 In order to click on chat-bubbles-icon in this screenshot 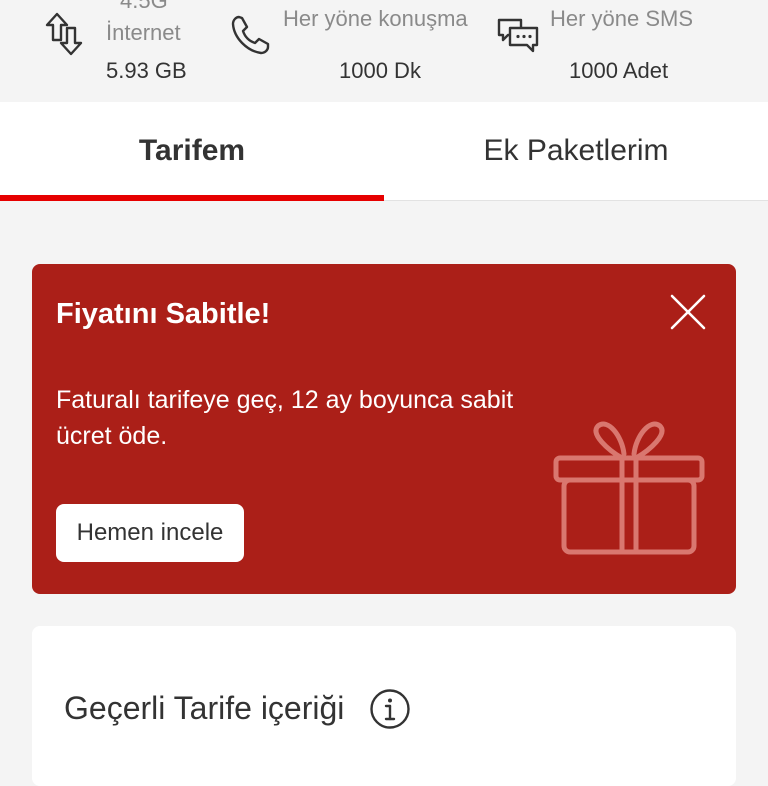, I will do `click(518, 35)`.